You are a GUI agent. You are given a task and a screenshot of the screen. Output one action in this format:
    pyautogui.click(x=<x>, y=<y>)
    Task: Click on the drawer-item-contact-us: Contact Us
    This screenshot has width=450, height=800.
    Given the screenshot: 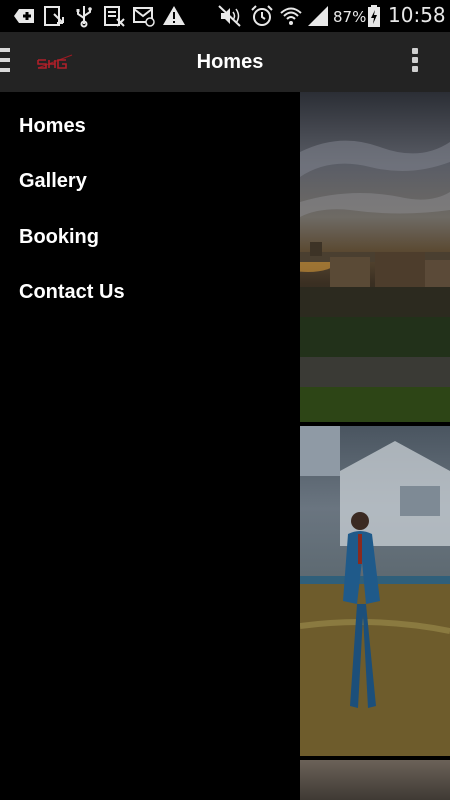 What is the action you would take?
    pyautogui.click(x=72, y=292)
    